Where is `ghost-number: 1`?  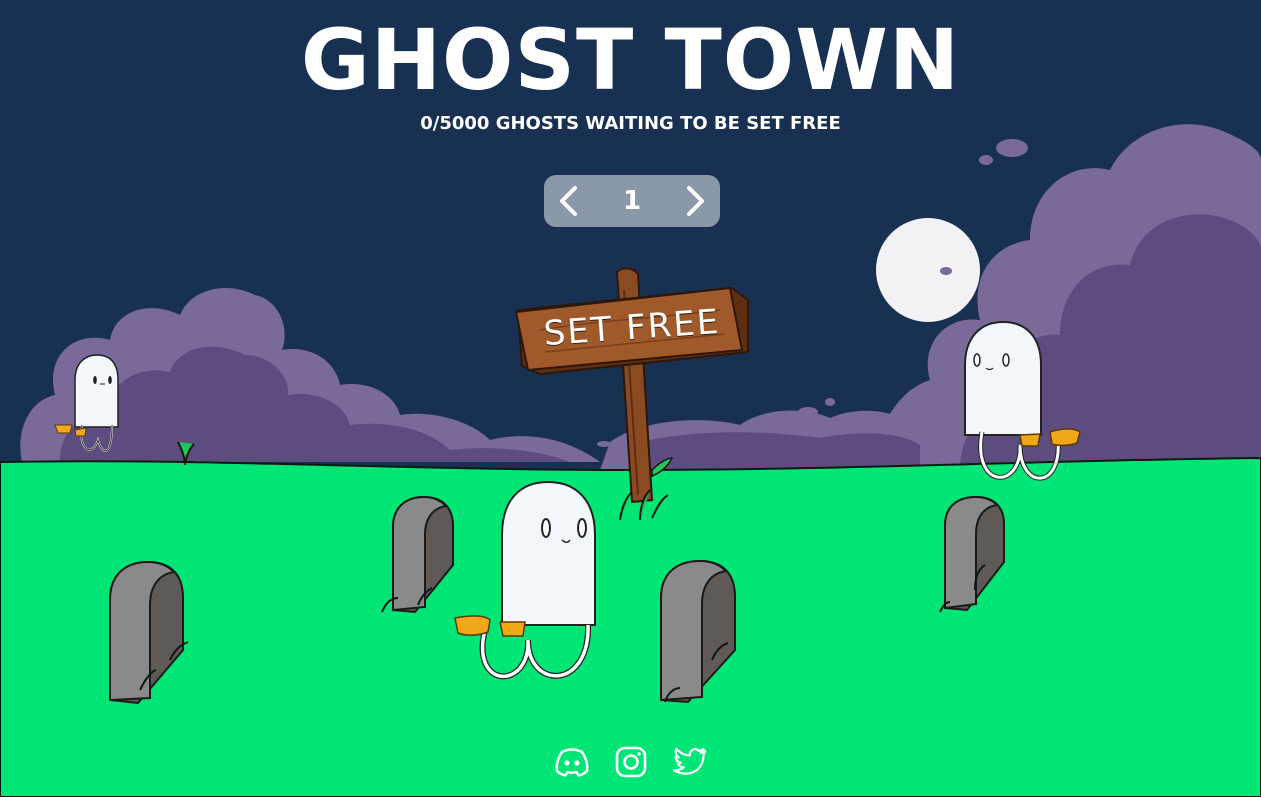 ghost-number: 1 is located at coordinates (632, 201).